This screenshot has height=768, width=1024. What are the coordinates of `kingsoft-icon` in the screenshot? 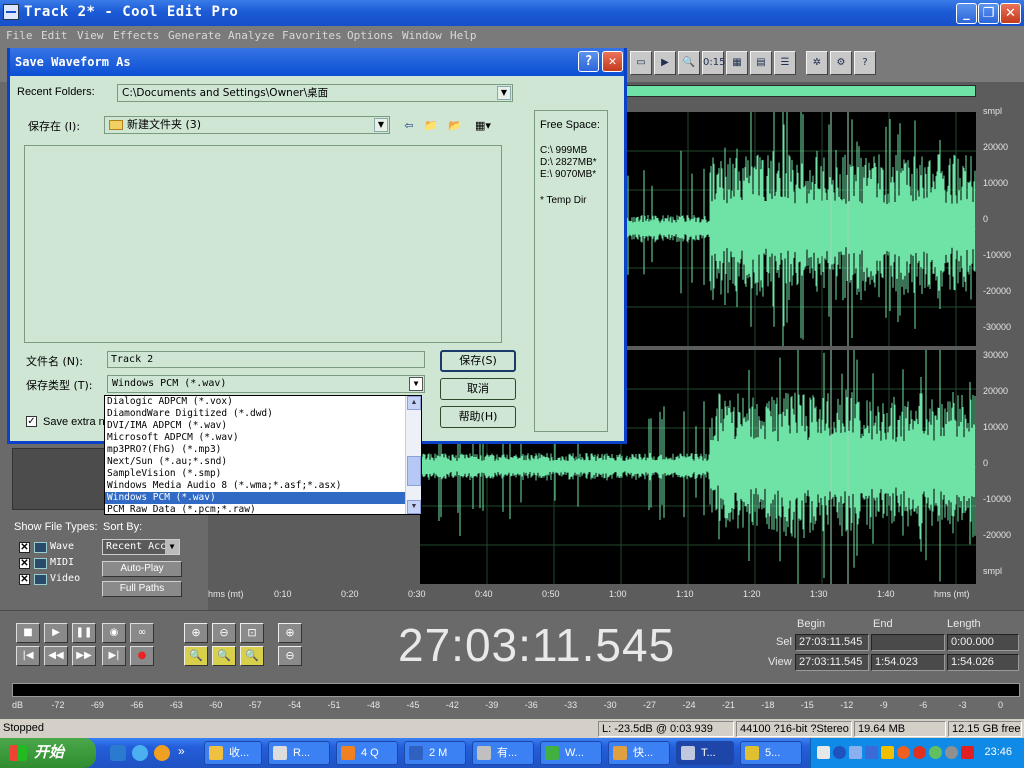 It's located at (967, 752).